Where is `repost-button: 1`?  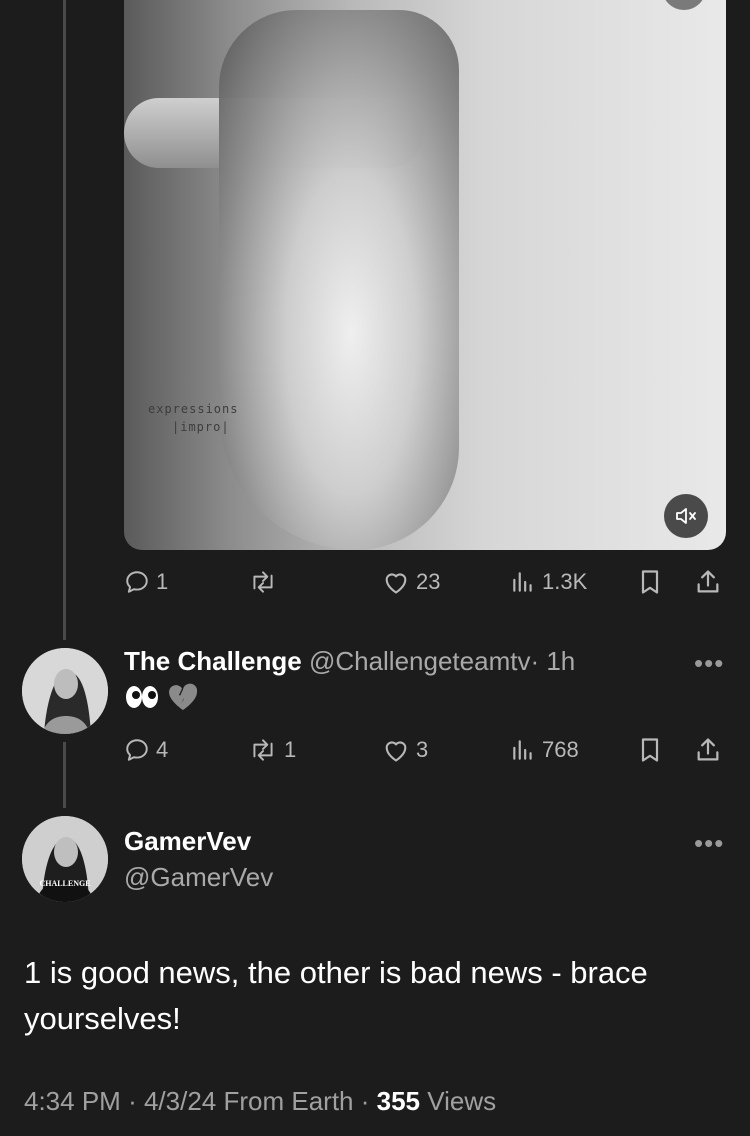 repost-button: 1 is located at coordinates (272, 750).